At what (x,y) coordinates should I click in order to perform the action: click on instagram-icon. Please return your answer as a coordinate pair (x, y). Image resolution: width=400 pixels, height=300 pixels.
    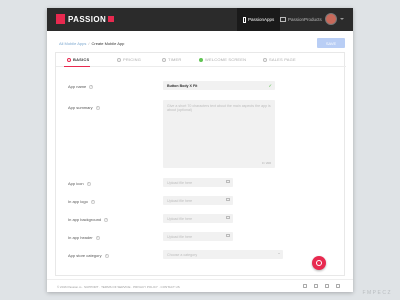
    Looking at the image, I should click on (327, 286).